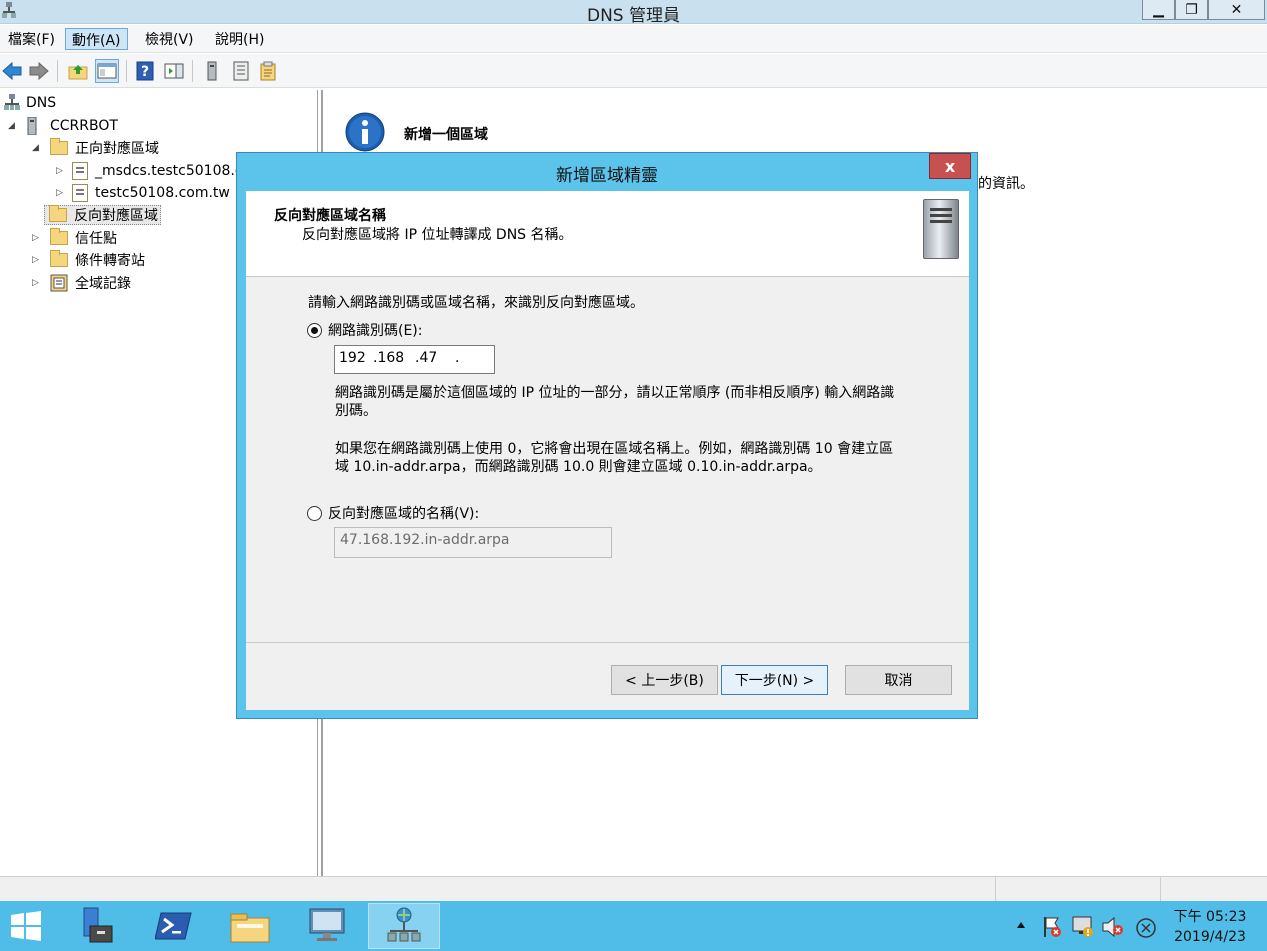  Describe the element at coordinates (404, 514) in the screenshot. I see `radio-zone-name-label: 反向對應區域的名稱(V):` at that location.